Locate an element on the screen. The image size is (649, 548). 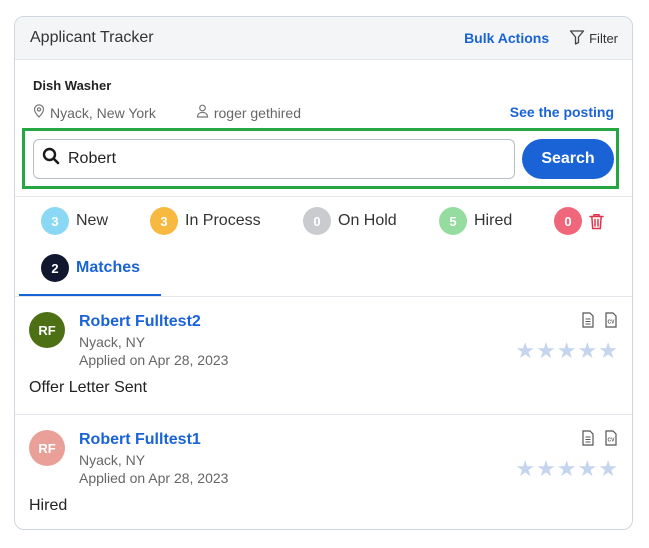
applicant-status: Hired is located at coordinates (48, 505).